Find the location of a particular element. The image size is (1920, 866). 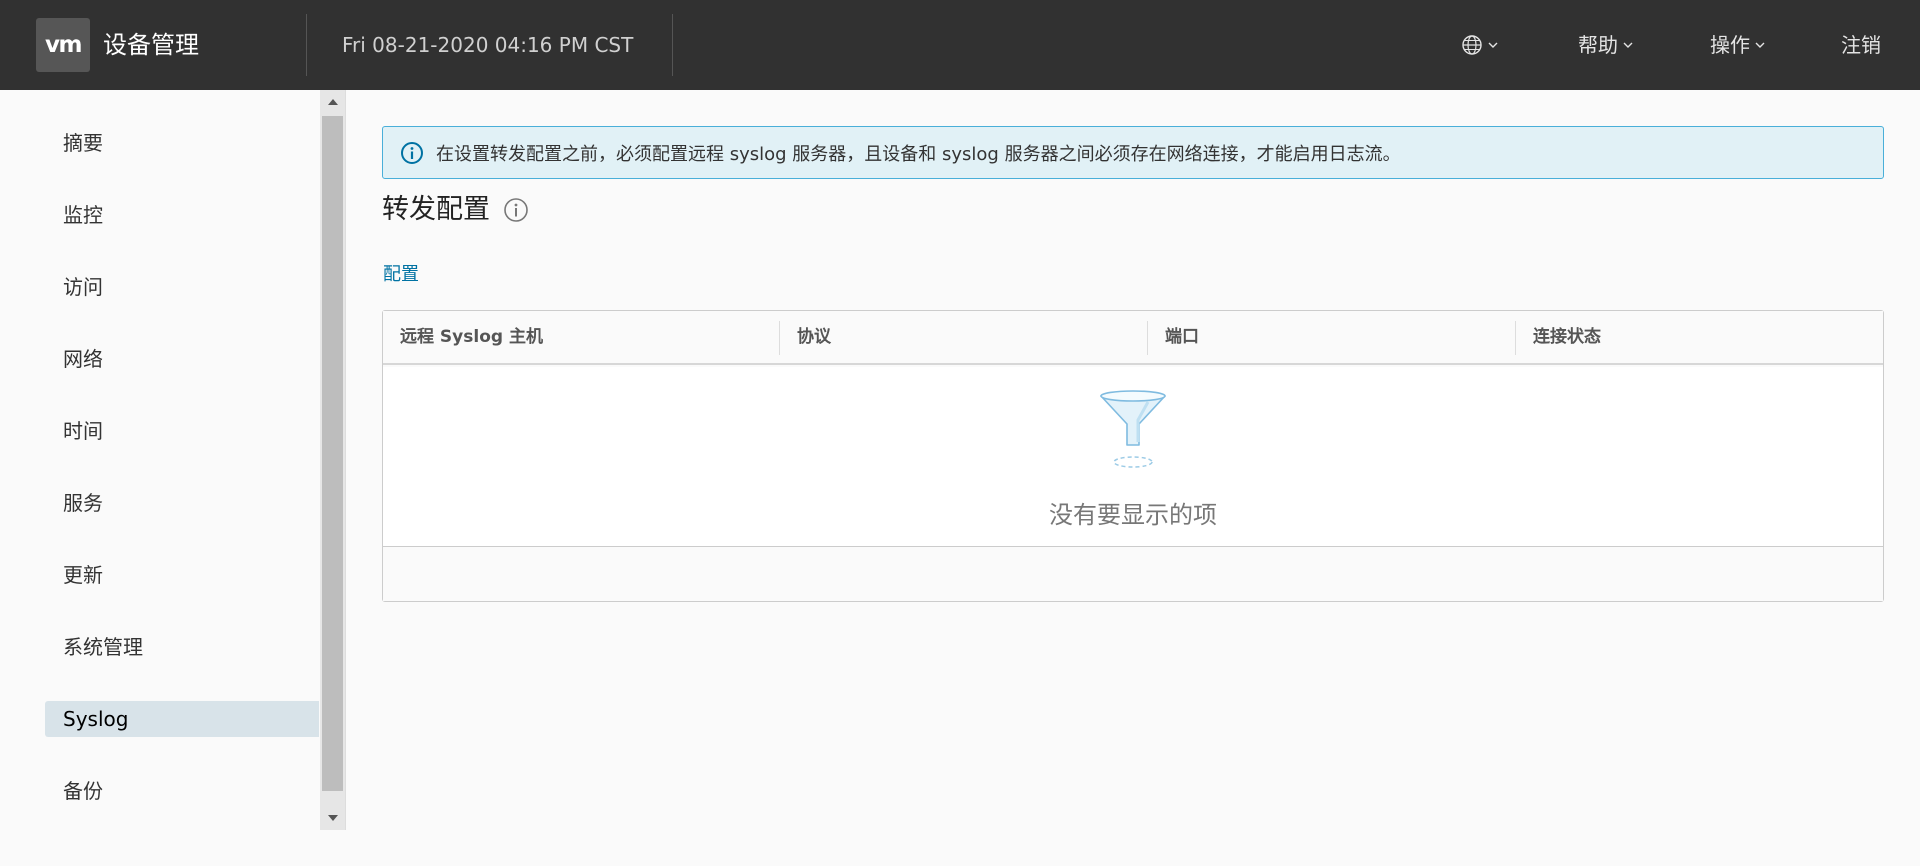

column-header-protocol: 协议 is located at coordinates (963, 337).